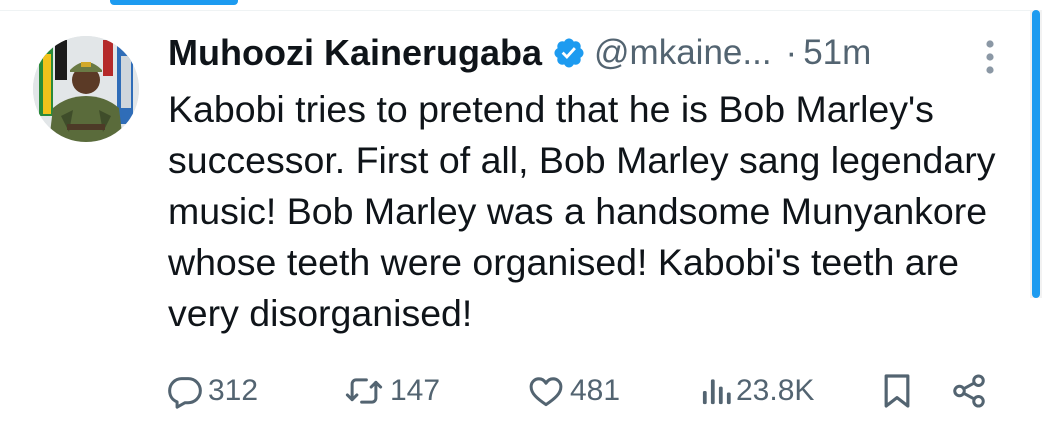  I want to click on scrollbar-thumb, so click(1036, 154).